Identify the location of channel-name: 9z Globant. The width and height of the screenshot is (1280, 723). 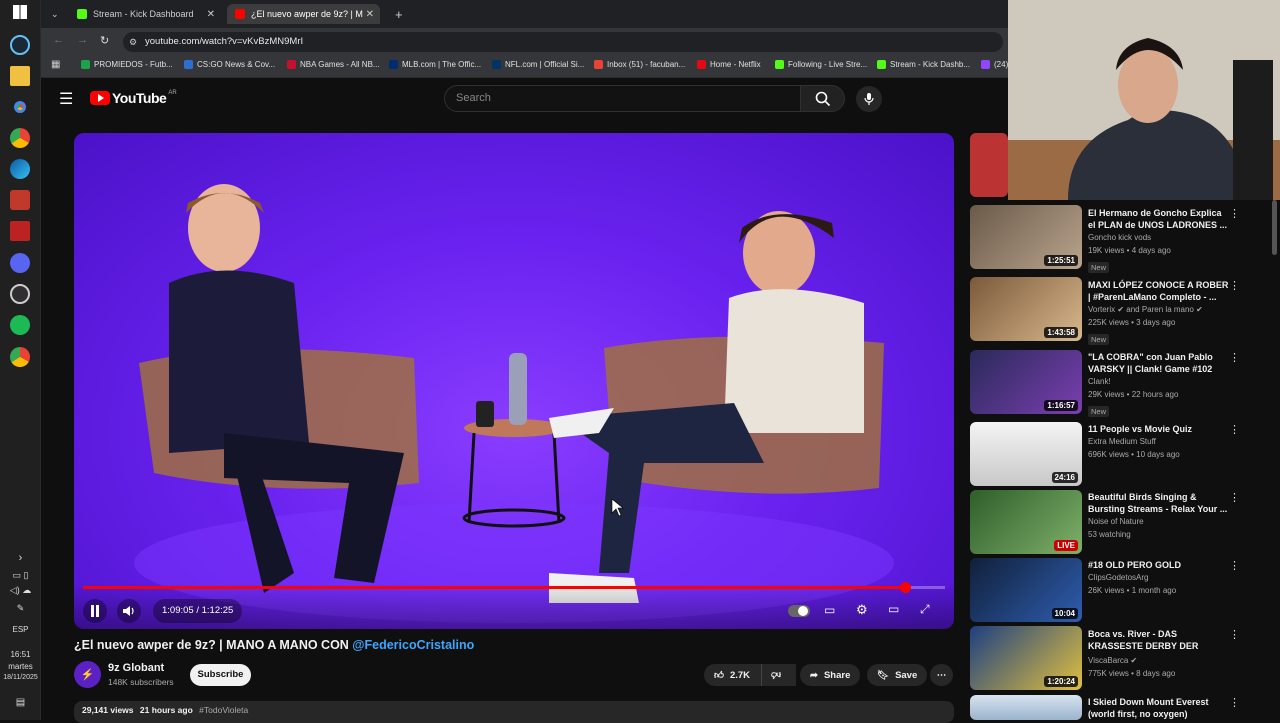
(136, 668).